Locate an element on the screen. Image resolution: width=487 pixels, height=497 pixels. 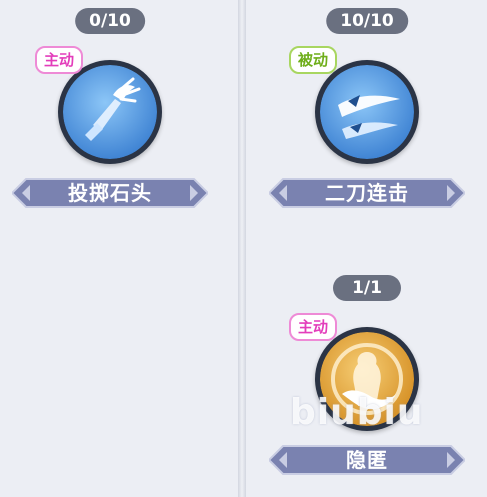
throw-stone-icon is located at coordinates (110, 112).